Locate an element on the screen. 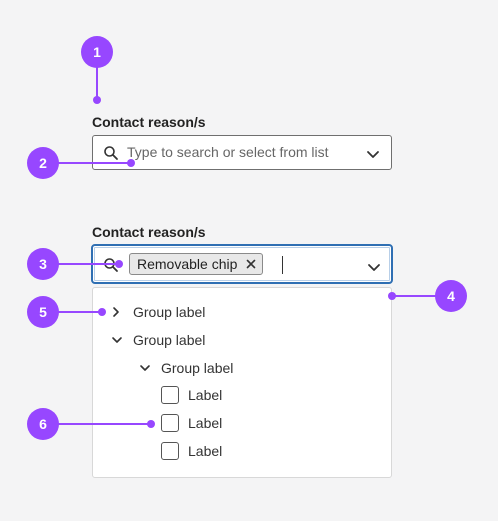 This screenshot has height=521, width=498. callout-number-6: 6 is located at coordinates (43, 424).